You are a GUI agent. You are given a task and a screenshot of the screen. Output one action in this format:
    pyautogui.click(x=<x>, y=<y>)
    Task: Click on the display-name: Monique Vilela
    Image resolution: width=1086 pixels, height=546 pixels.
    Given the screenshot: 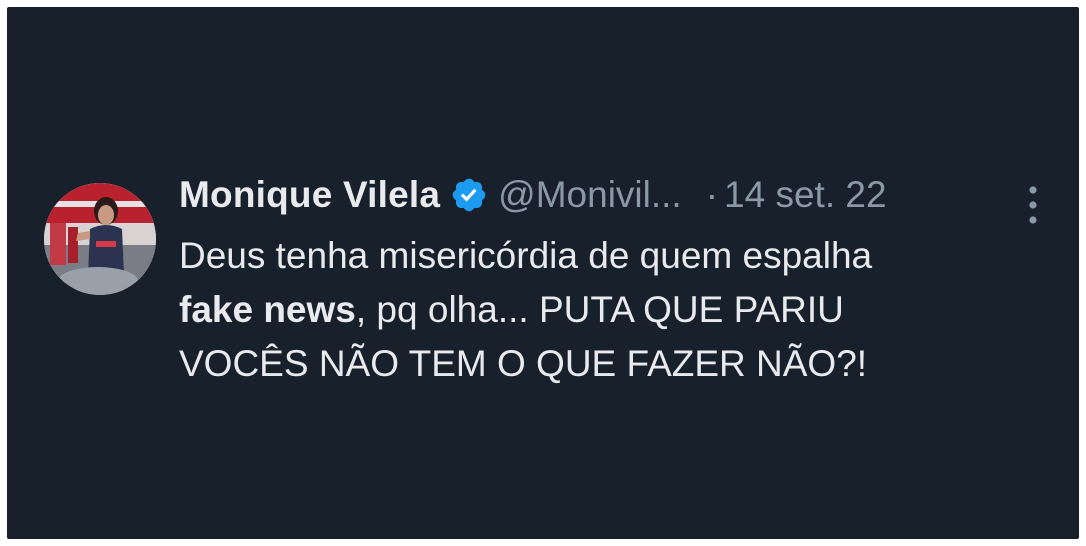 What is the action you would take?
    pyautogui.click(x=309, y=195)
    